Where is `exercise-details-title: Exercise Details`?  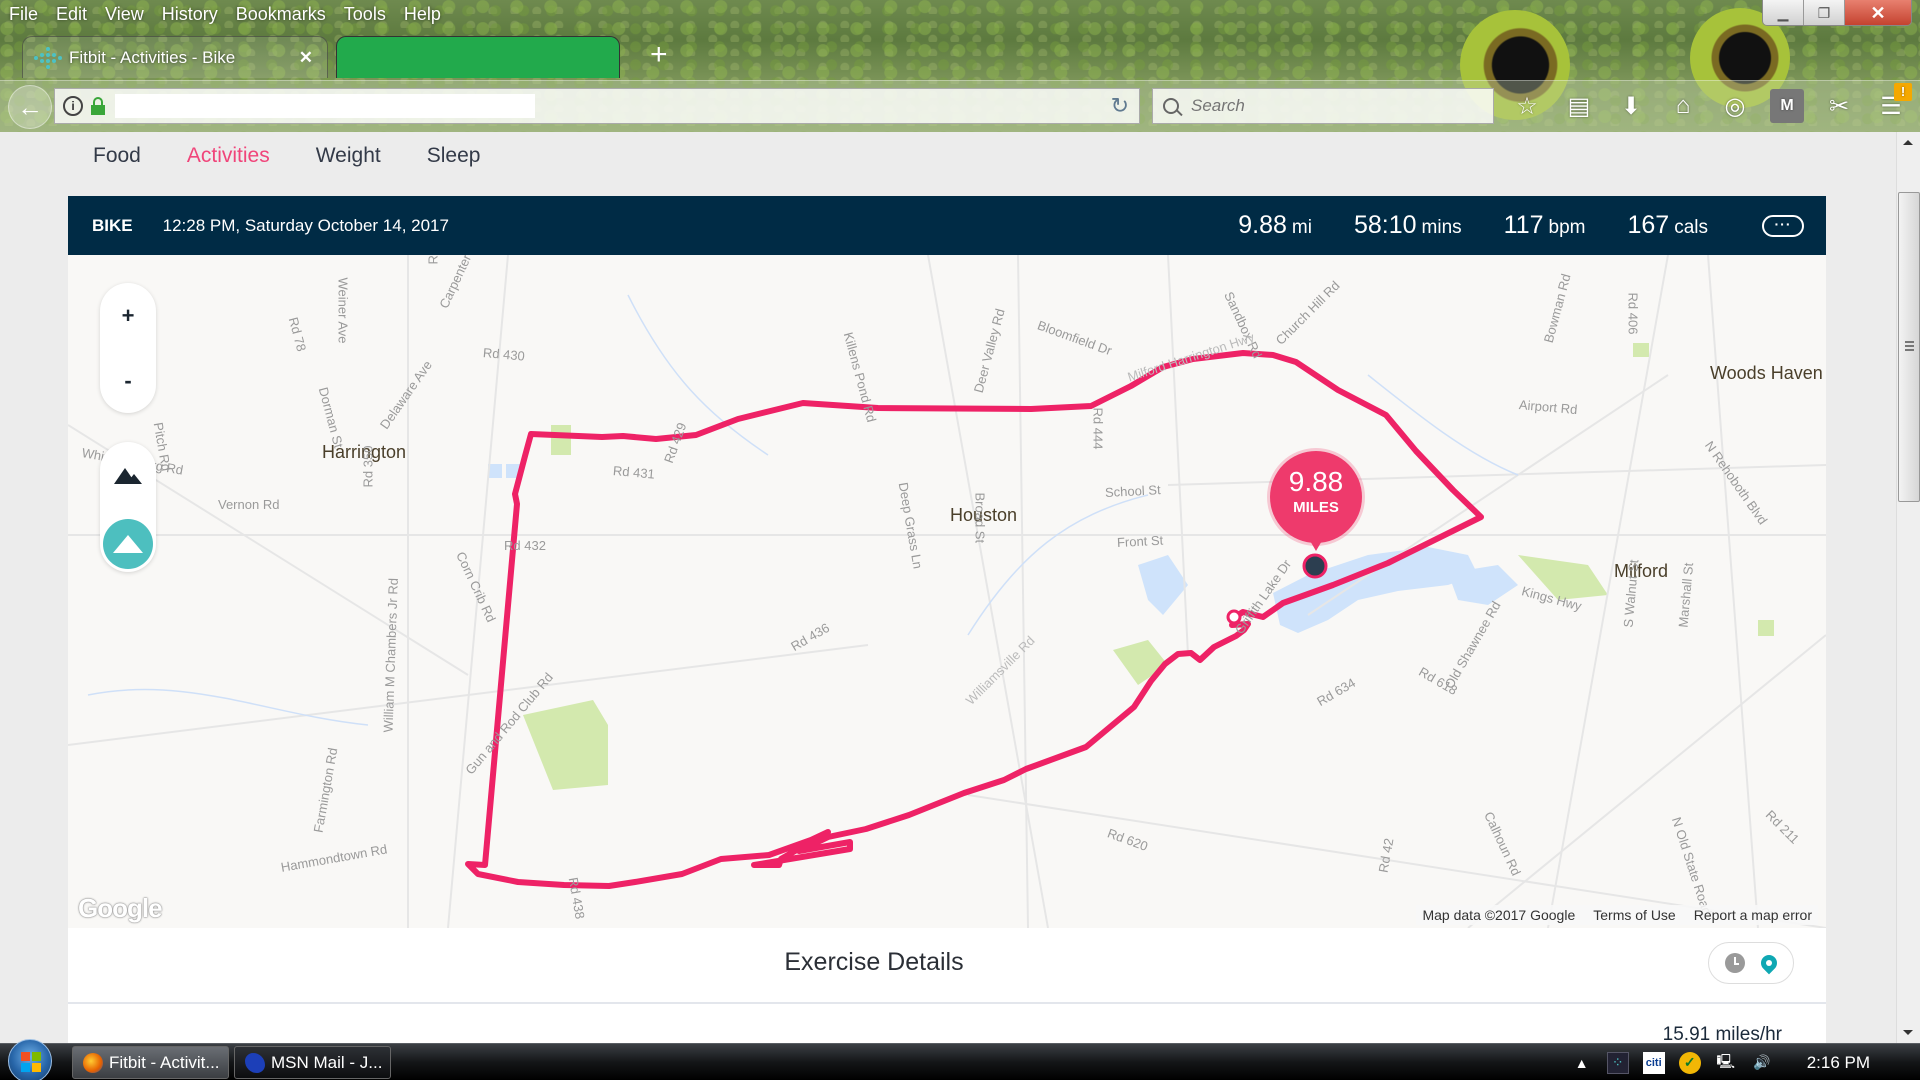
exercise-details-title: Exercise Details is located at coordinates (874, 962).